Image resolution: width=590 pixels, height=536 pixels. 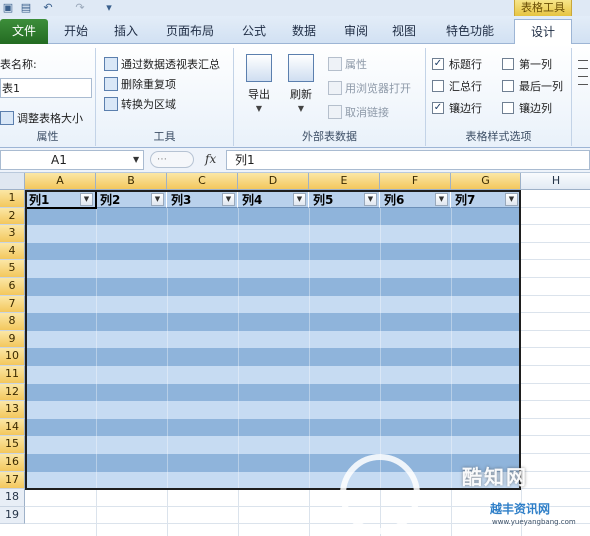 I want to click on column-header-g: G, so click(x=486, y=181).